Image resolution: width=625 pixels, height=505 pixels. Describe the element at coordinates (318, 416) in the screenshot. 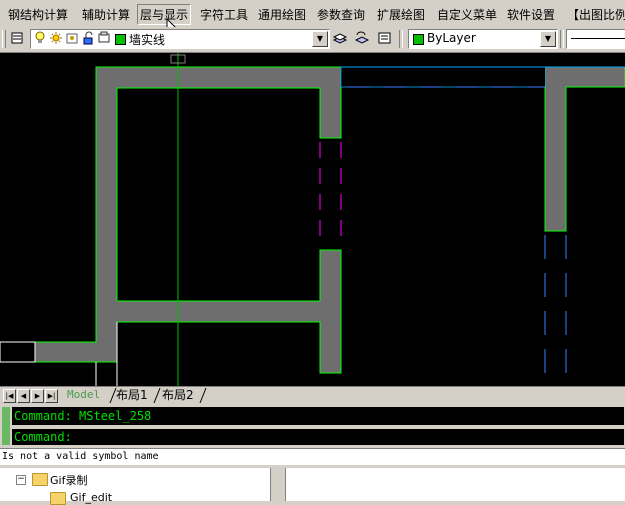

I see `command-history: Command: MSteel_258` at that location.